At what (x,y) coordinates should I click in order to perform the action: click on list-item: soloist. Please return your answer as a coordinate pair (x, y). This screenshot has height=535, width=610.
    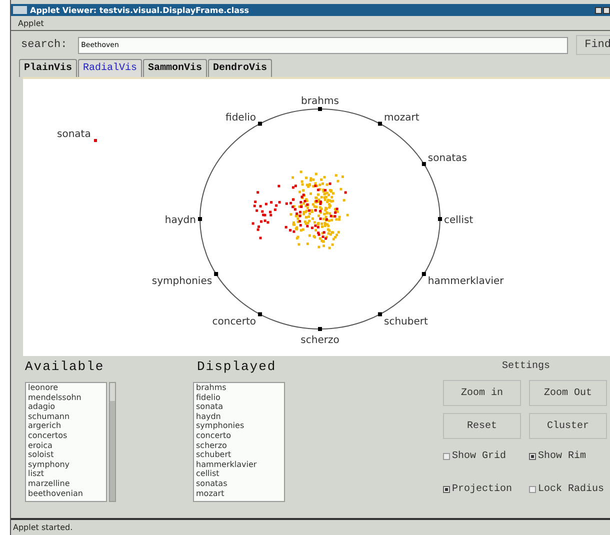
    Looking at the image, I should click on (66, 455).